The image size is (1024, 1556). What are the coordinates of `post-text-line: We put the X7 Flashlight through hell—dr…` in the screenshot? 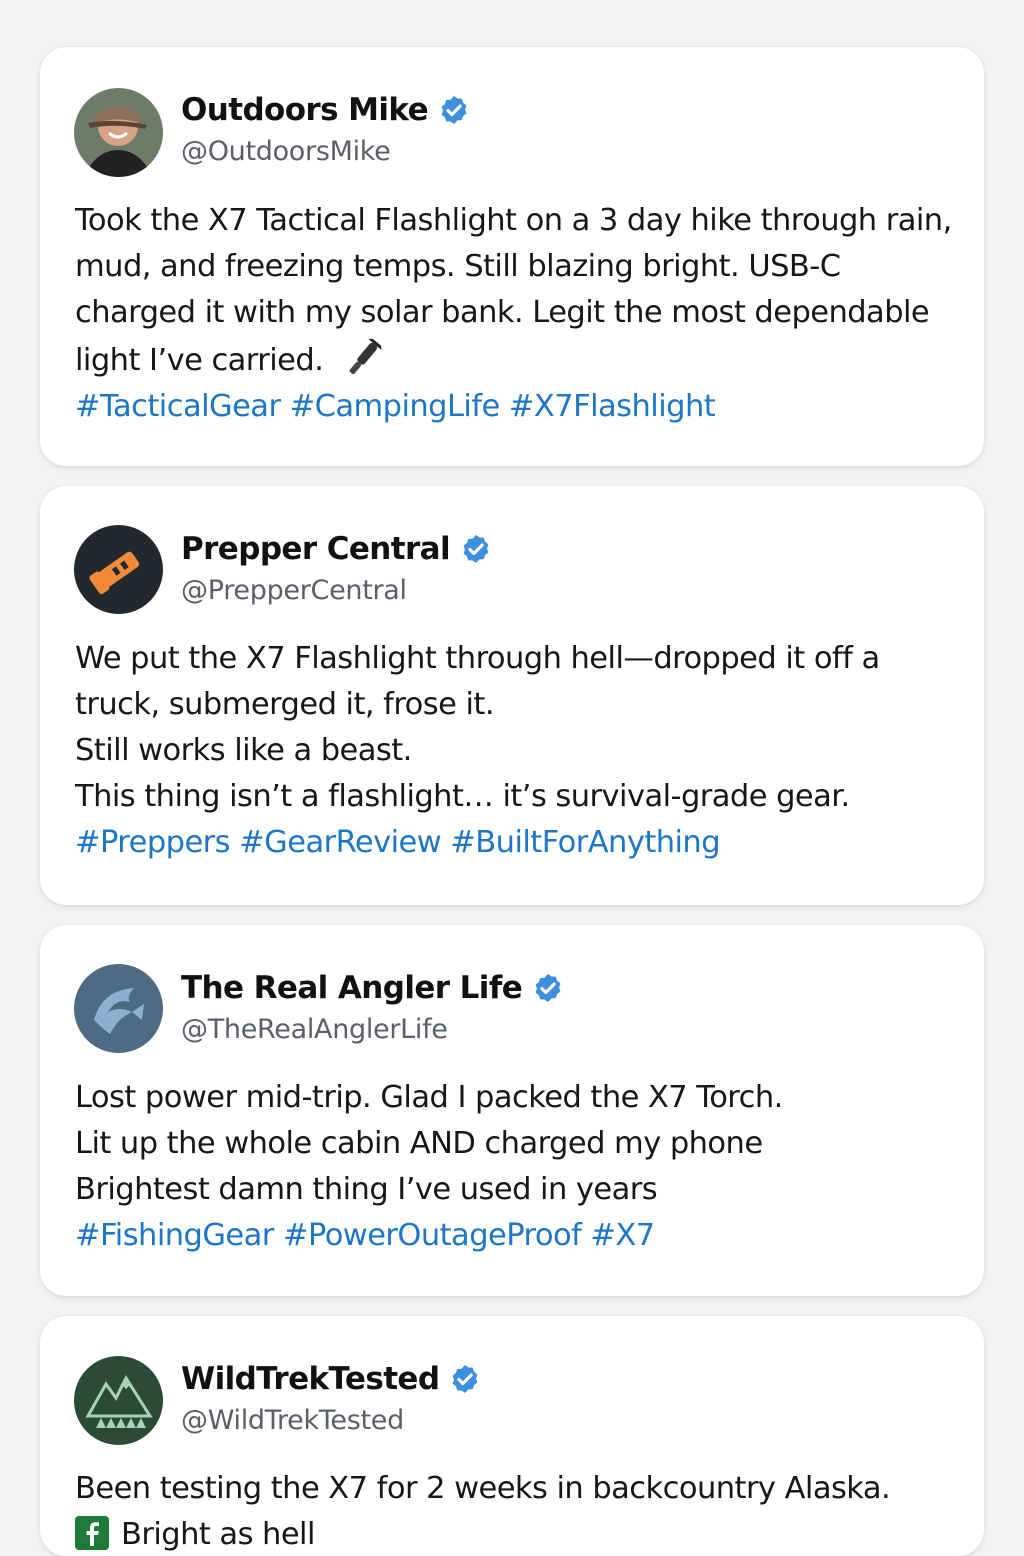 It's located at (477, 658).